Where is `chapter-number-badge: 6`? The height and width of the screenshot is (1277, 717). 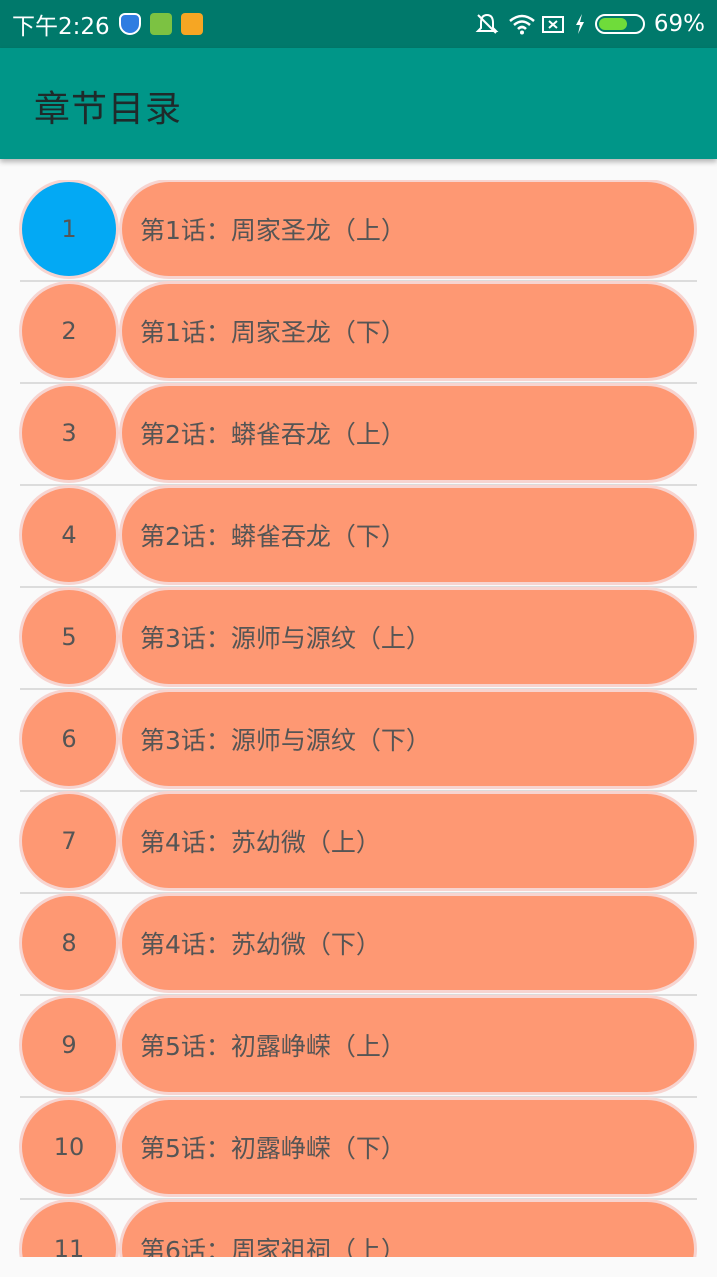
chapter-number-badge: 6 is located at coordinates (69, 739).